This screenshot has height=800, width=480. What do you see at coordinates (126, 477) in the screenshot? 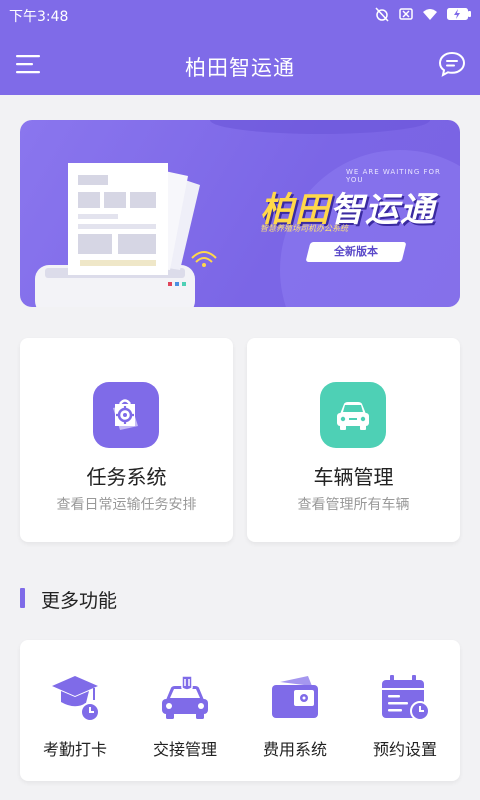
I see `task-system-label: 任务系统` at bounding box center [126, 477].